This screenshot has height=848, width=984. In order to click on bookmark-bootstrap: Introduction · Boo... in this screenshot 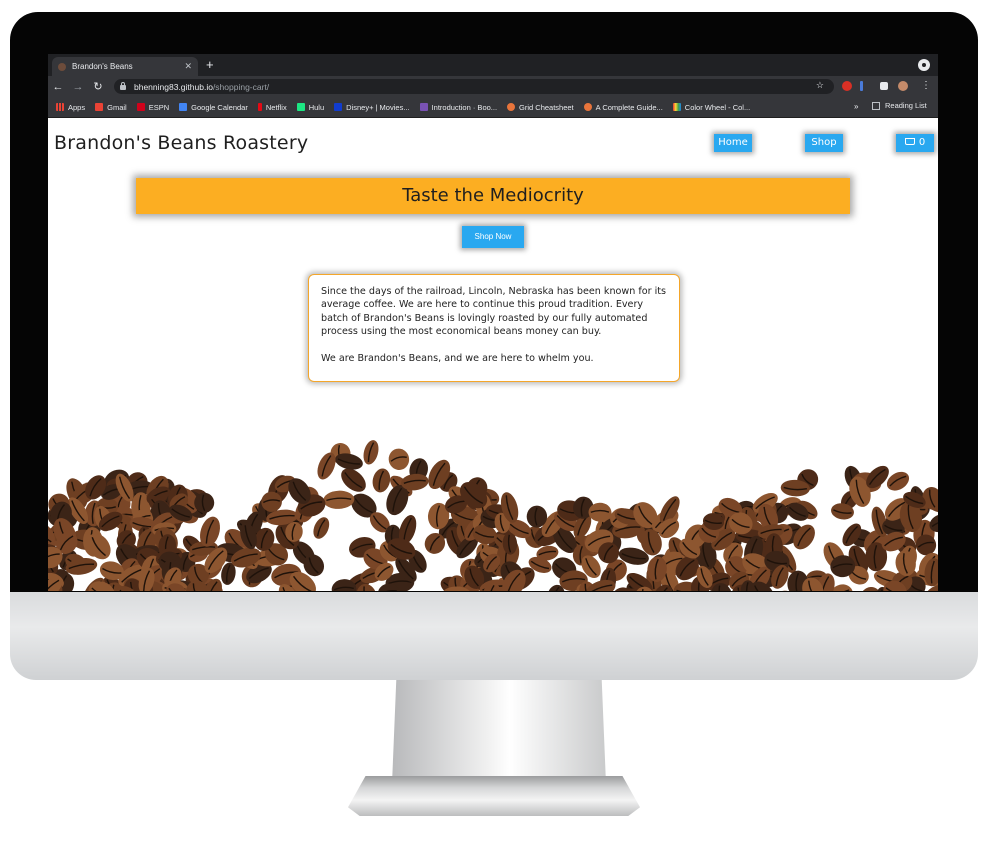, I will do `click(458, 107)`.